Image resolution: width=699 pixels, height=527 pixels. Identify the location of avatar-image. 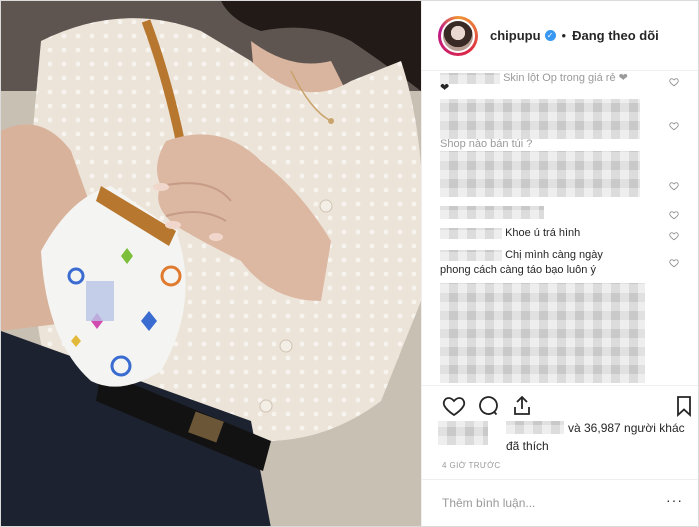
(458, 35).